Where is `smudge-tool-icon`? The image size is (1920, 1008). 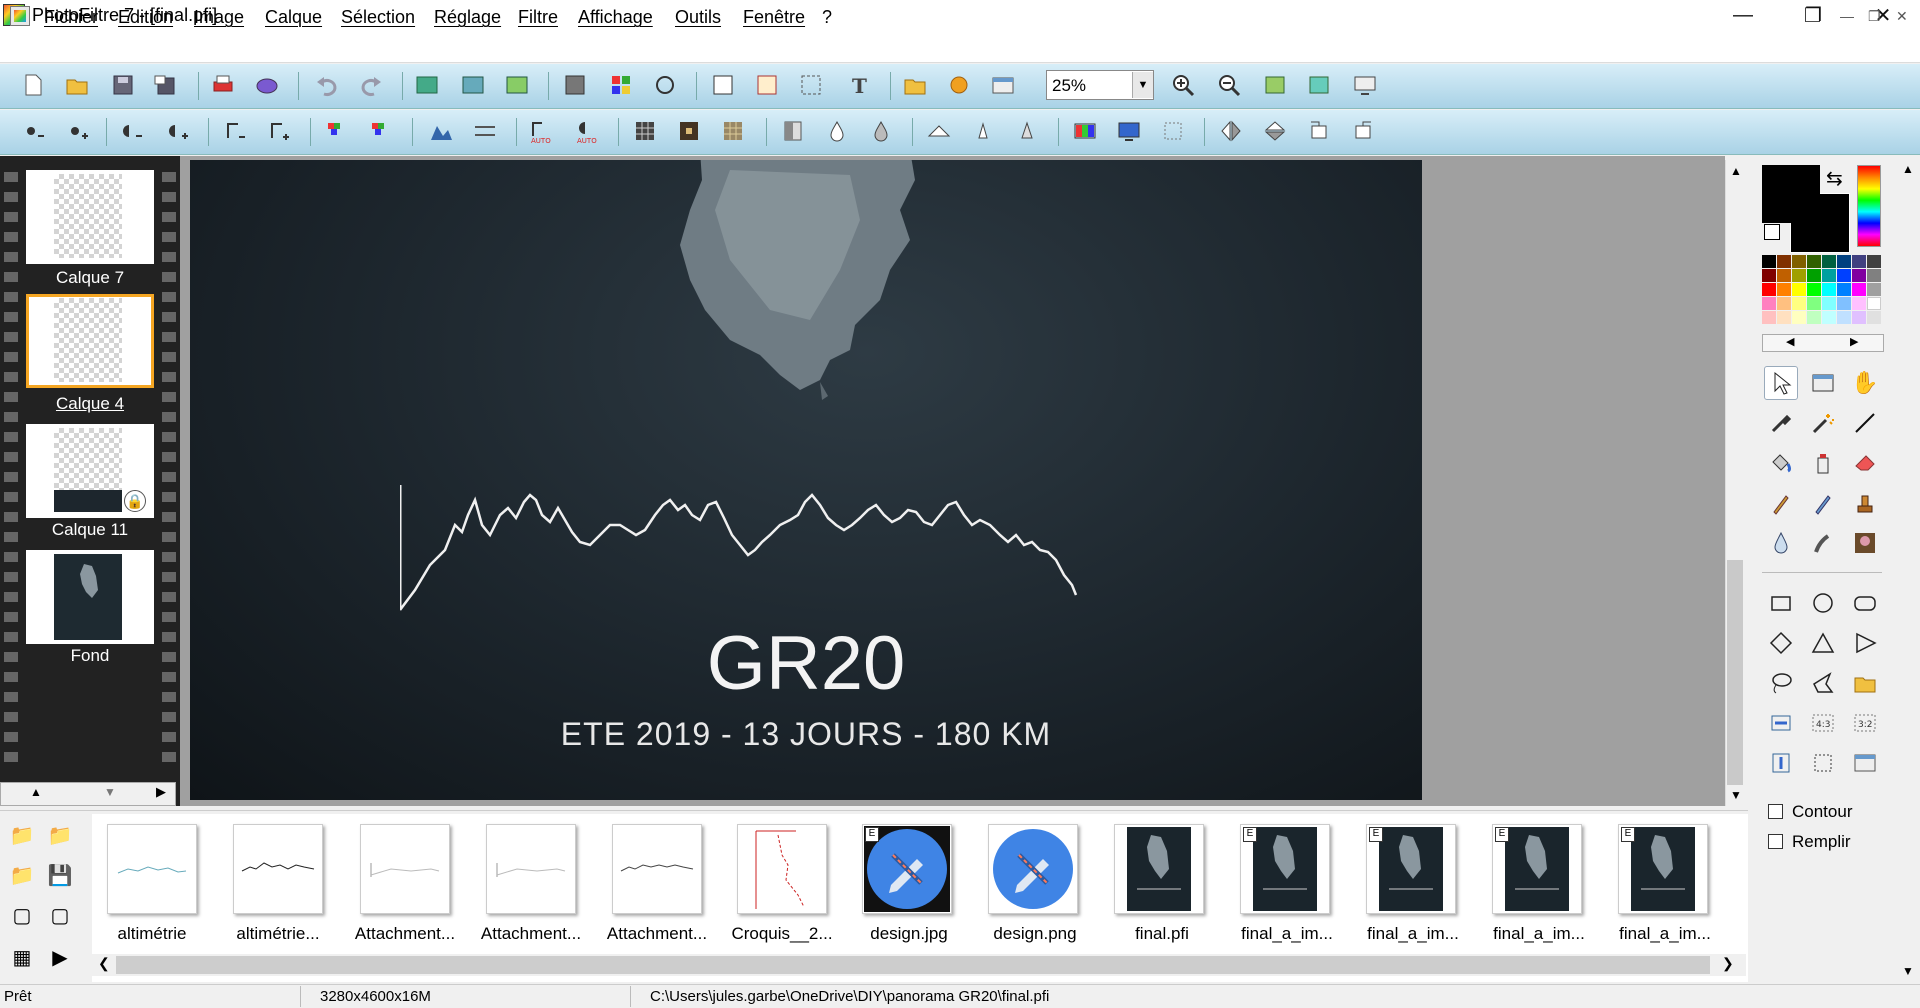
smudge-tool-icon is located at coordinates (1823, 543).